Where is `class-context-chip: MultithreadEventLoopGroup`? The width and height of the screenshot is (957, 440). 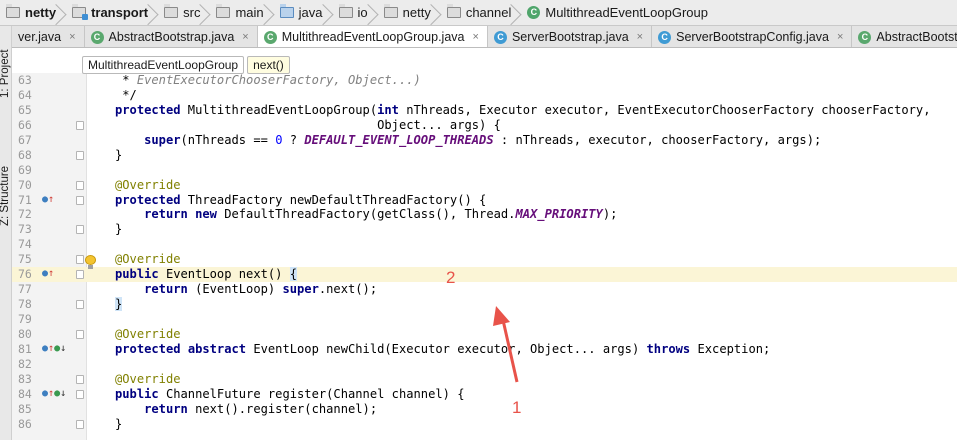 class-context-chip: MultithreadEventLoopGroup is located at coordinates (163, 65).